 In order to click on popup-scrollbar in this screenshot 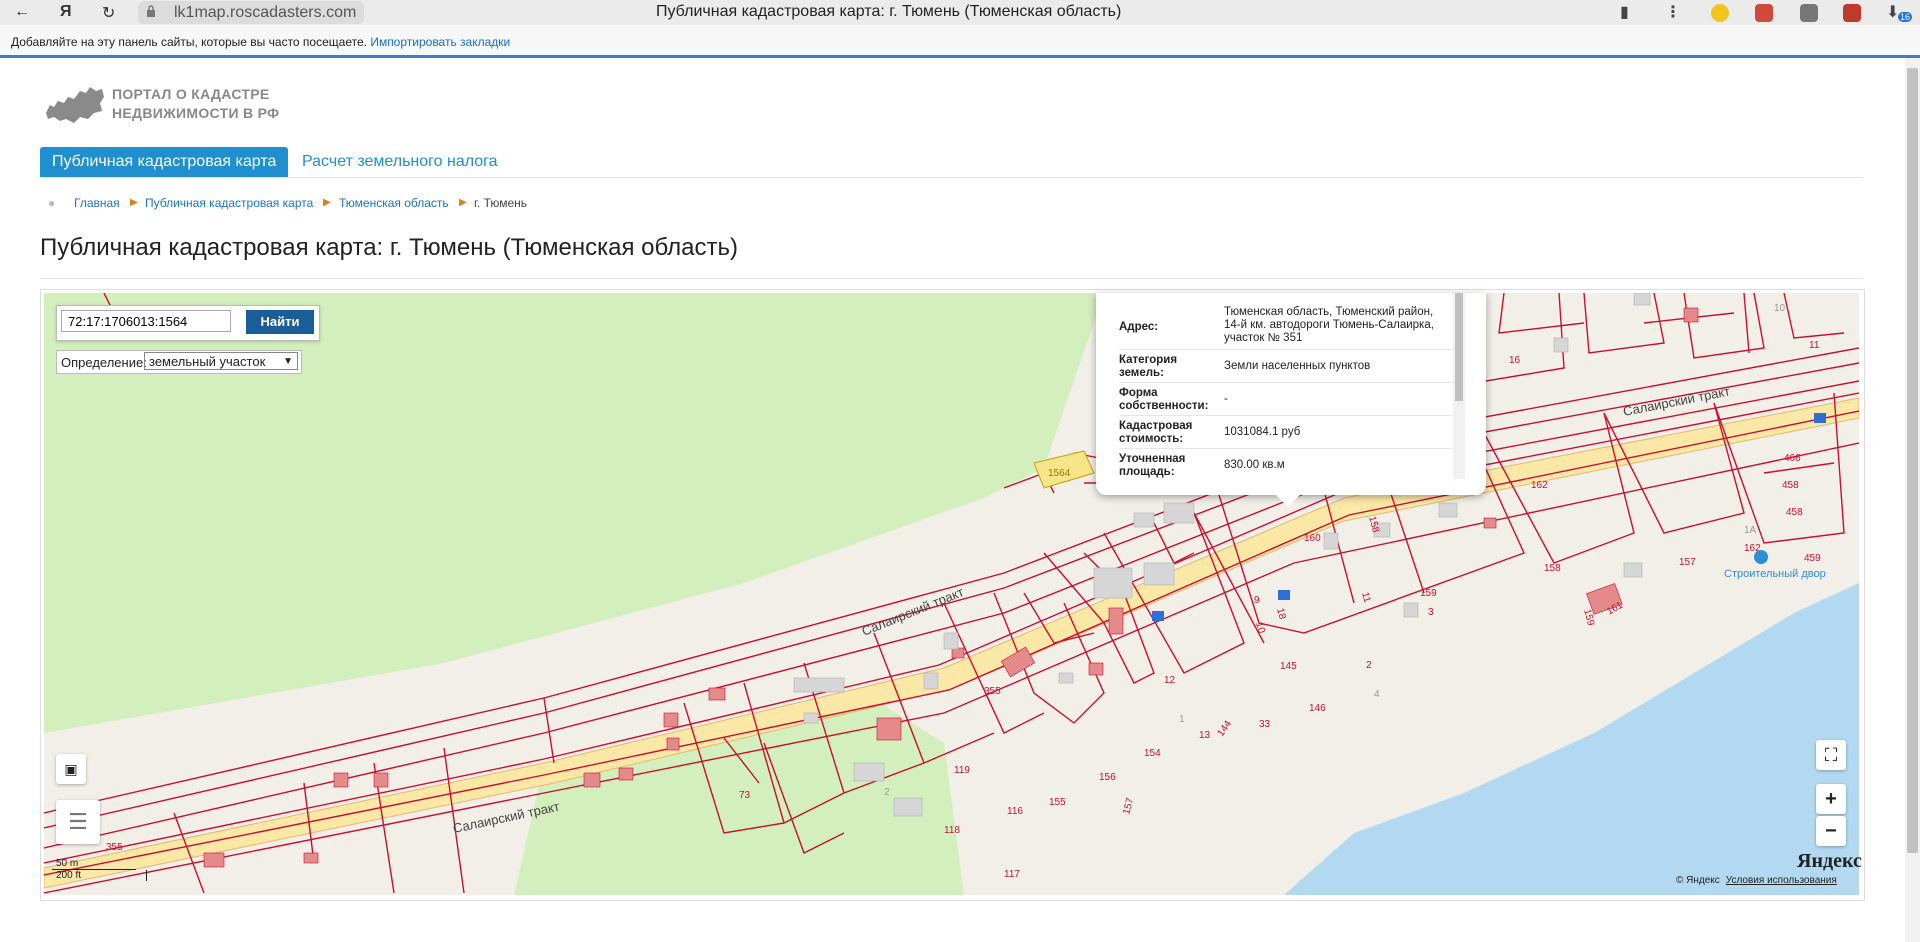, I will do `click(1459, 386)`.